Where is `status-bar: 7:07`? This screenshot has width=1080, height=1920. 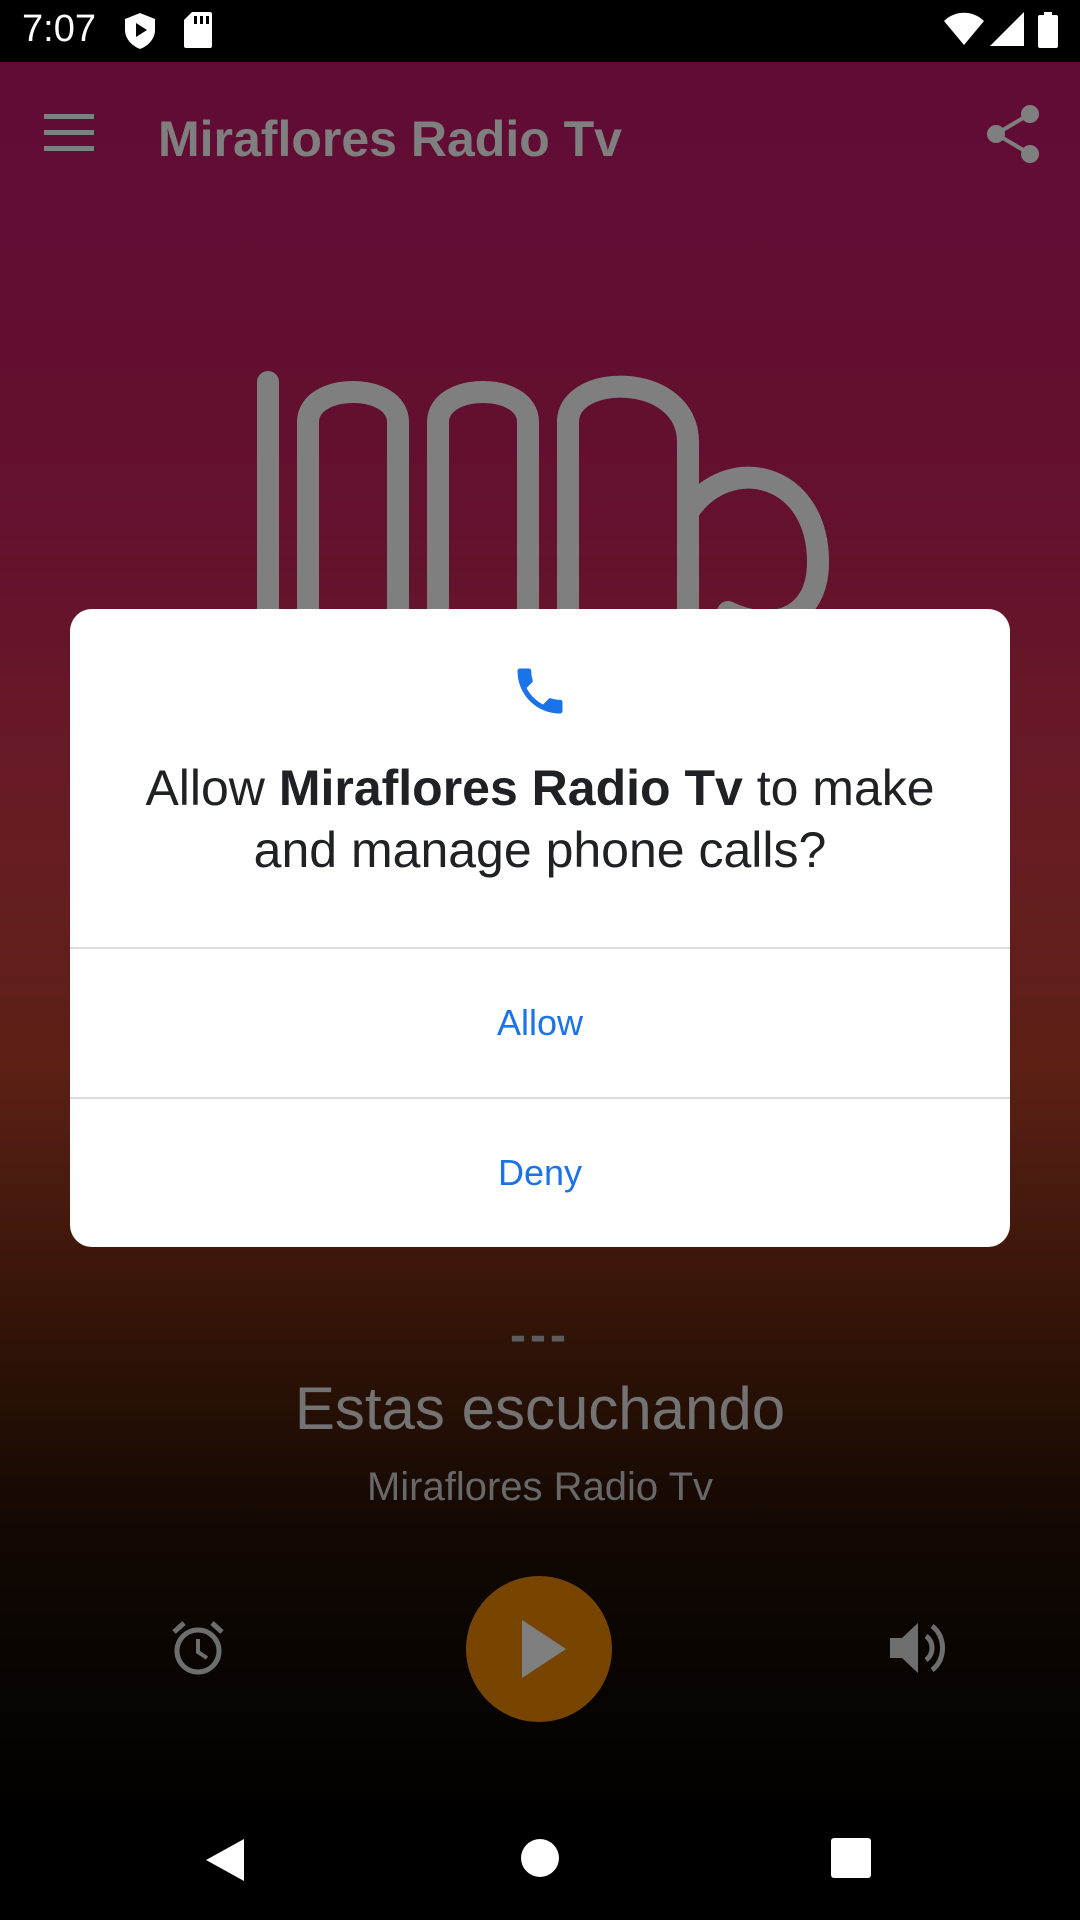 status-bar: 7:07 is located at coordinates (540, 31).